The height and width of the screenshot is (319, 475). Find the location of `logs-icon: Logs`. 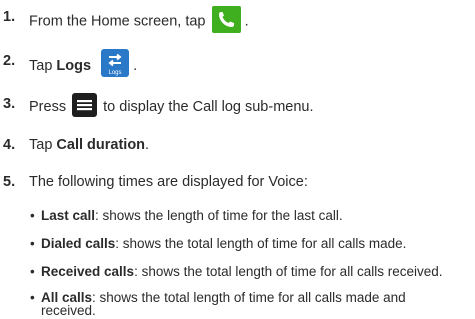

logs-icon: Logs is located at coordinates (115, 63).